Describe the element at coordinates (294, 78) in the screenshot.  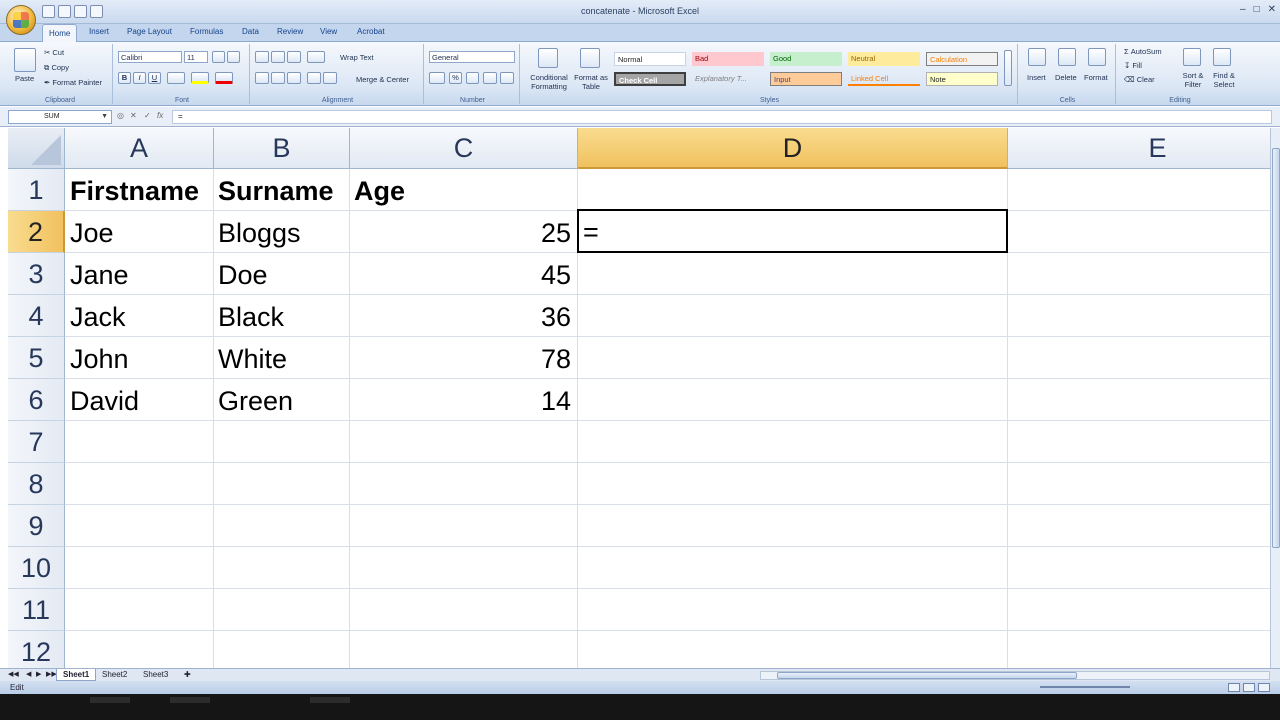
I see `align-right-icon` at that location.